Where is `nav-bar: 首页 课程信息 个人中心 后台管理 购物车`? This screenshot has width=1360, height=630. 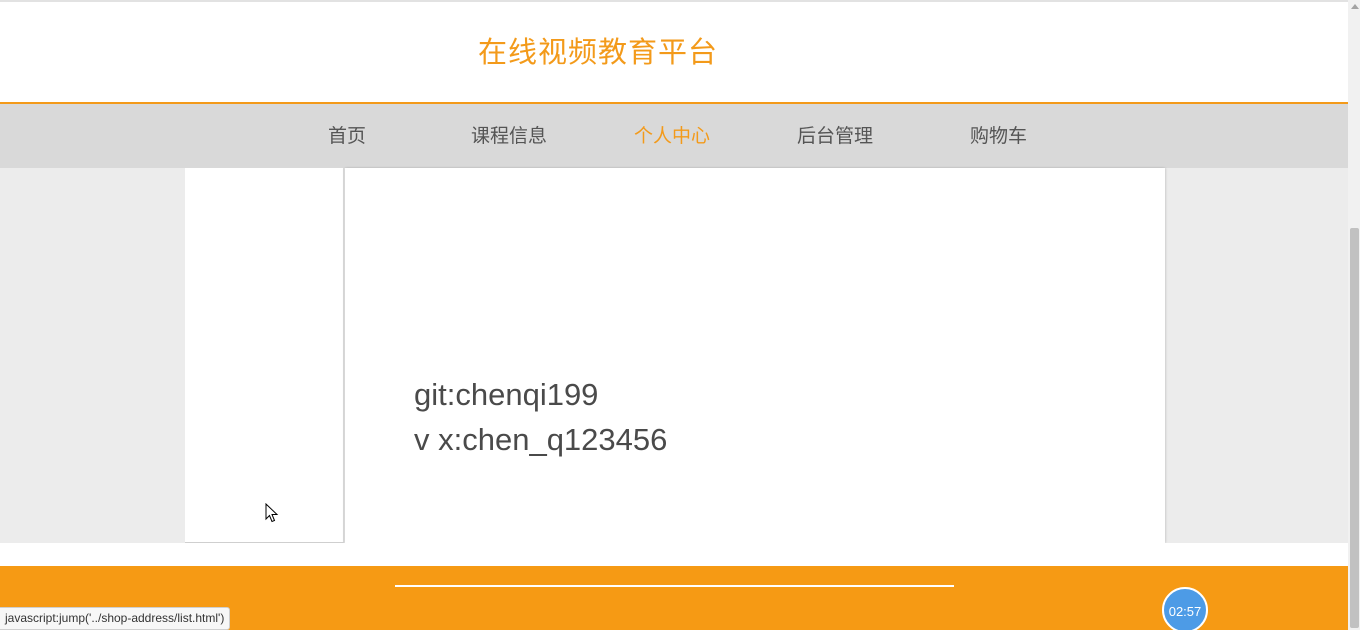
nav-bar: 首页 课程信息 个人中心 后台管理 购物车 is located at coordinates (674, 135).